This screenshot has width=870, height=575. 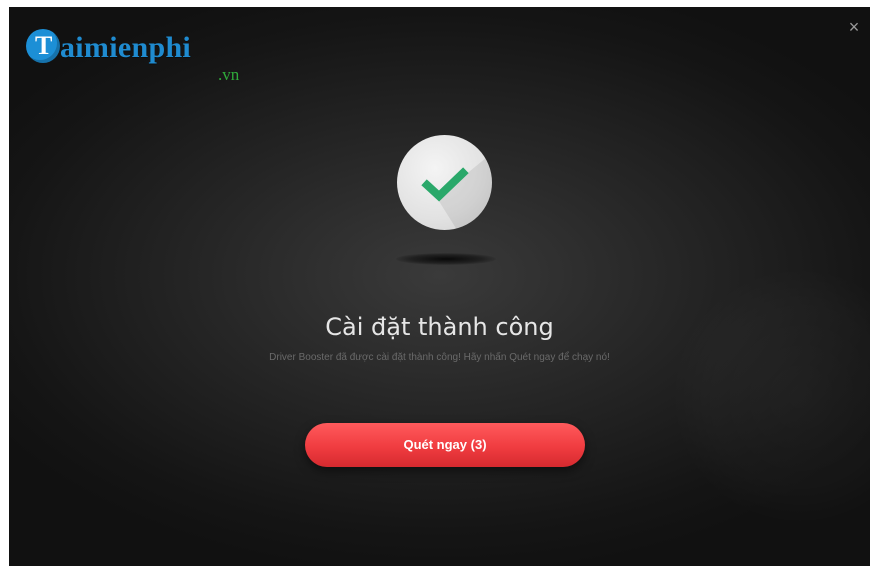 I want to click on watermark-logo: T aimienphi .vn, so click(x=141, y=59).